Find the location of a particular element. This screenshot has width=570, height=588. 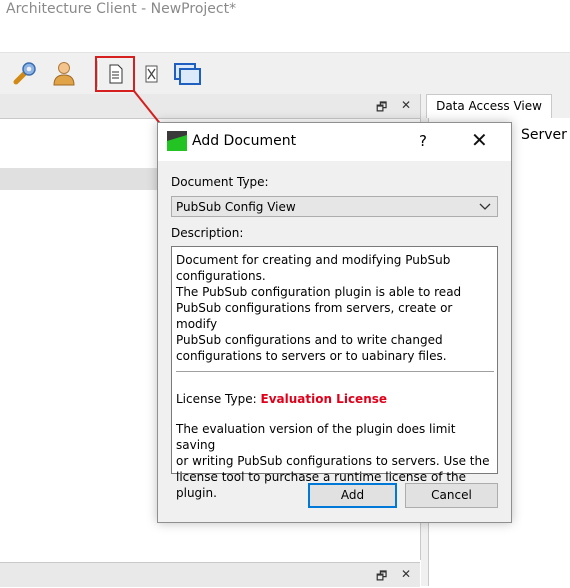

description-divider is located at coordinates (335, 371).